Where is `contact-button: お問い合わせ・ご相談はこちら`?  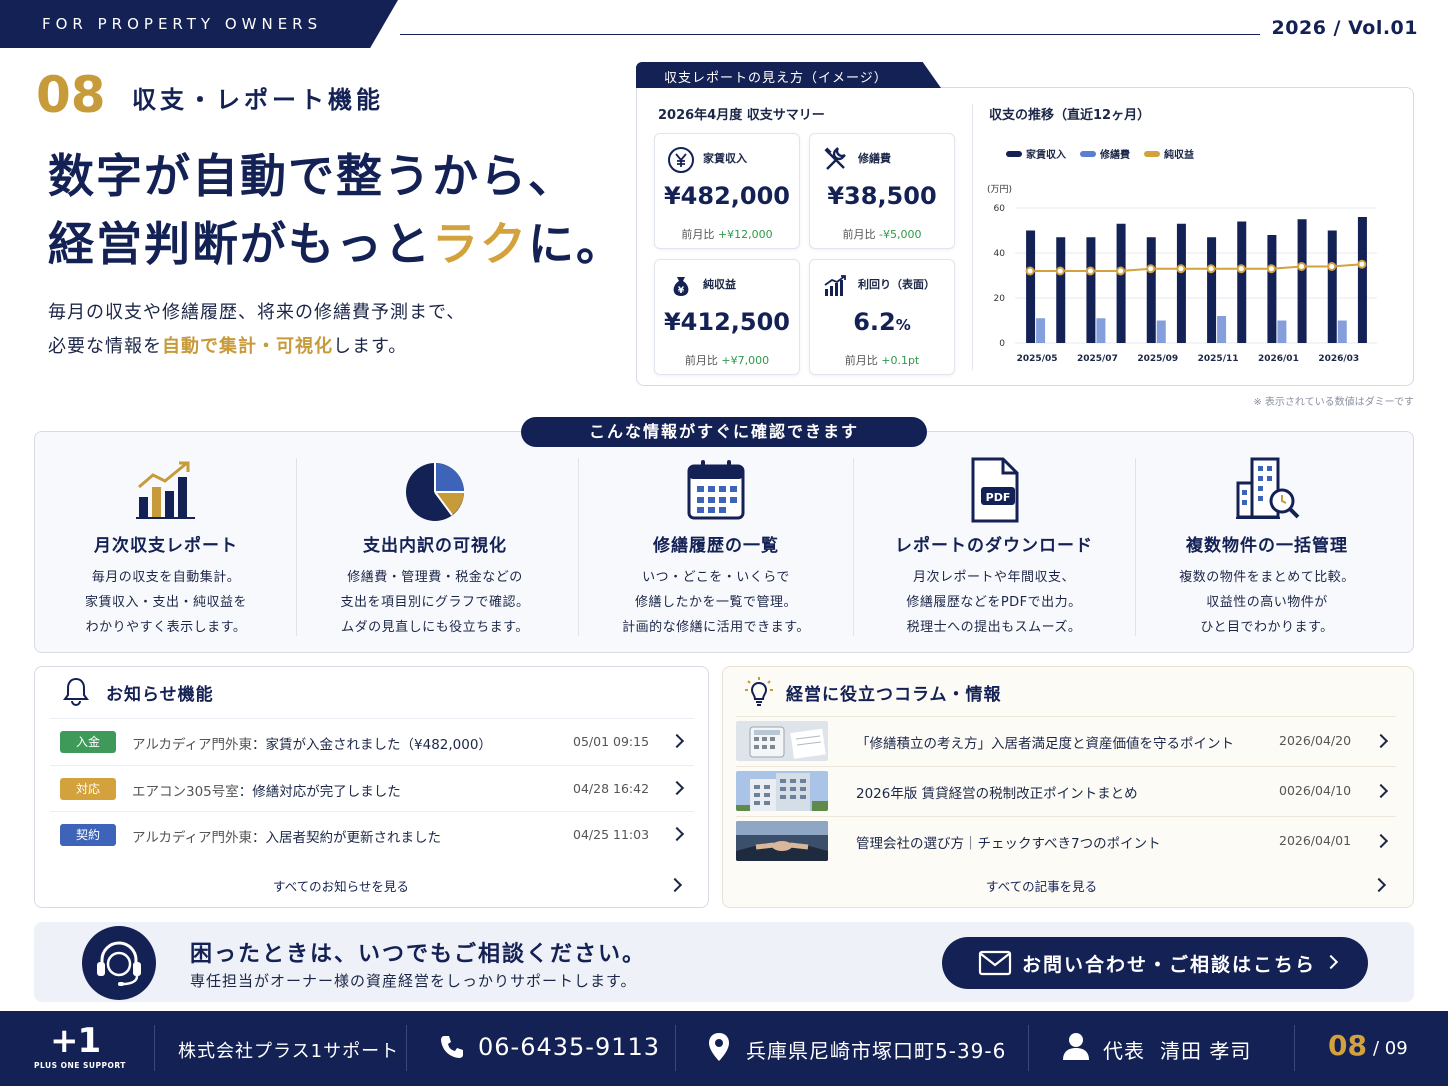
contact-button: お問い合わせ・ご相談はこちら is located at coordinates (1155, 963).